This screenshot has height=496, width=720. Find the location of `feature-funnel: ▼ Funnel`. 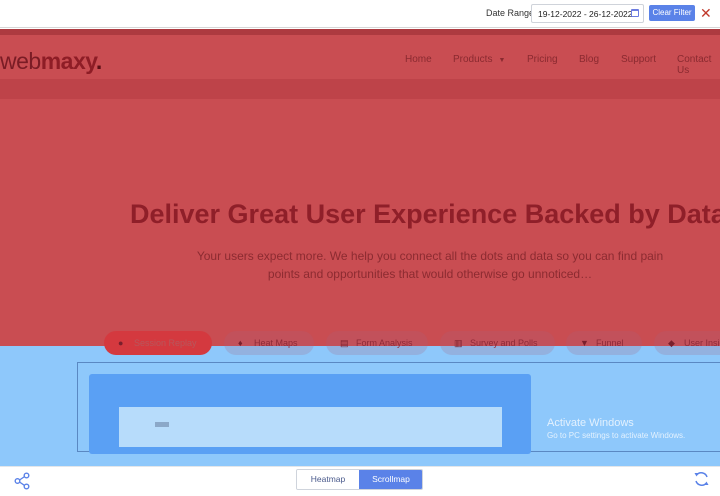

feature-funnel: ▼ Funnel is located at coordinates (604, 343).